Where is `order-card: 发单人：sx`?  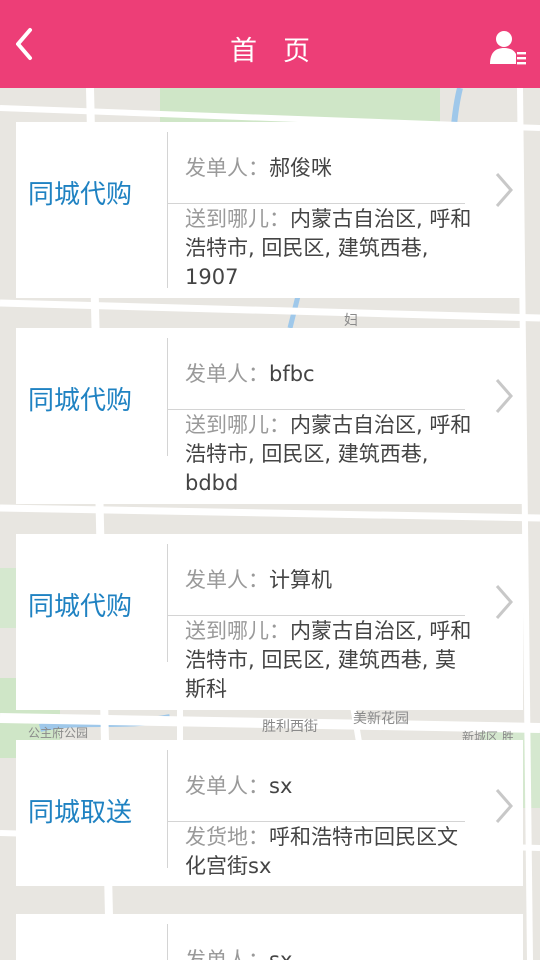
order-card: 发单人：sx is located at coordinates (269, 937).